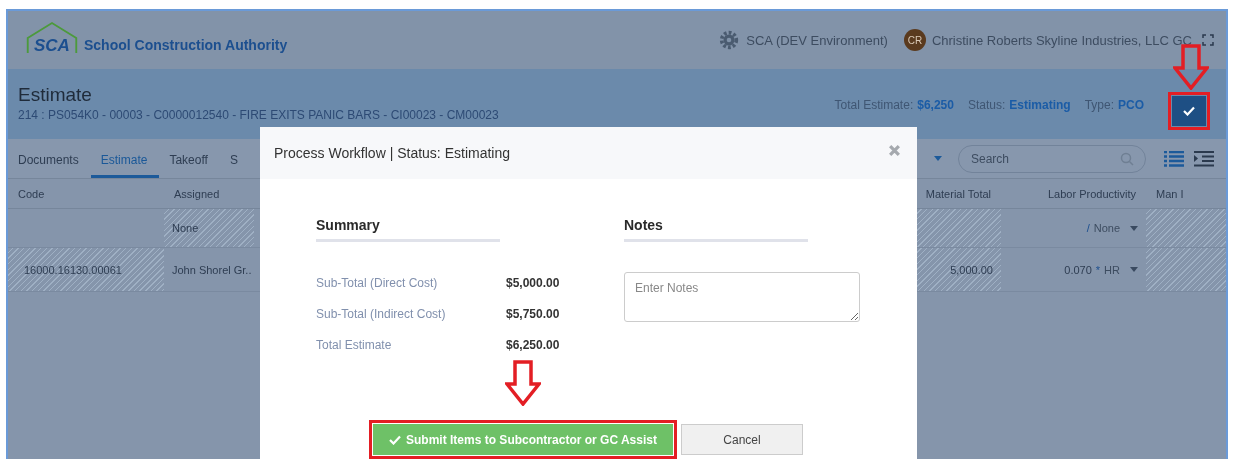 The image size is (1241, 459). What do you see at coordinates (258, 115) in the screenshot?
I see `page-subtitle: 214 : PS054K0 - 00003 - C0000012540 - FIRE EXITS PANIC BARS - CI00023 - CM00023` at bounding box center [258, 115].